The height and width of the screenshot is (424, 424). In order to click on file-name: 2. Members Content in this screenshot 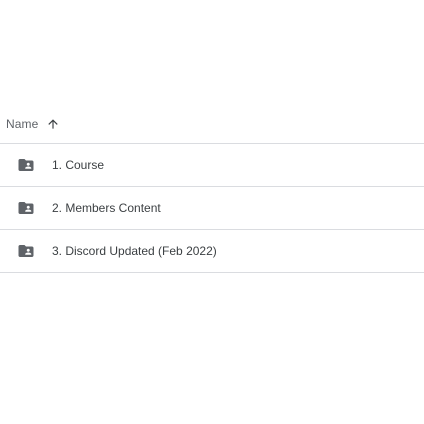, I will do `click(106, 208)`.